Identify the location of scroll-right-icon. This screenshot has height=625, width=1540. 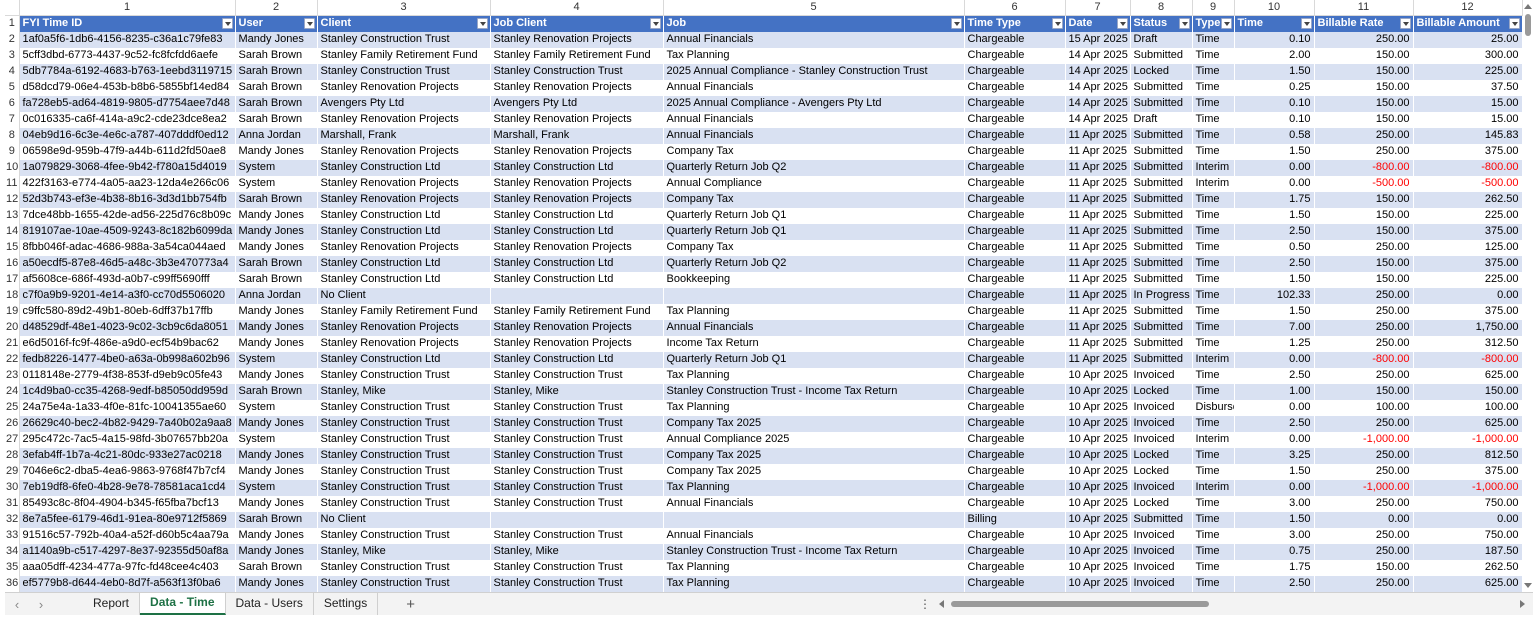
(1522, 604).